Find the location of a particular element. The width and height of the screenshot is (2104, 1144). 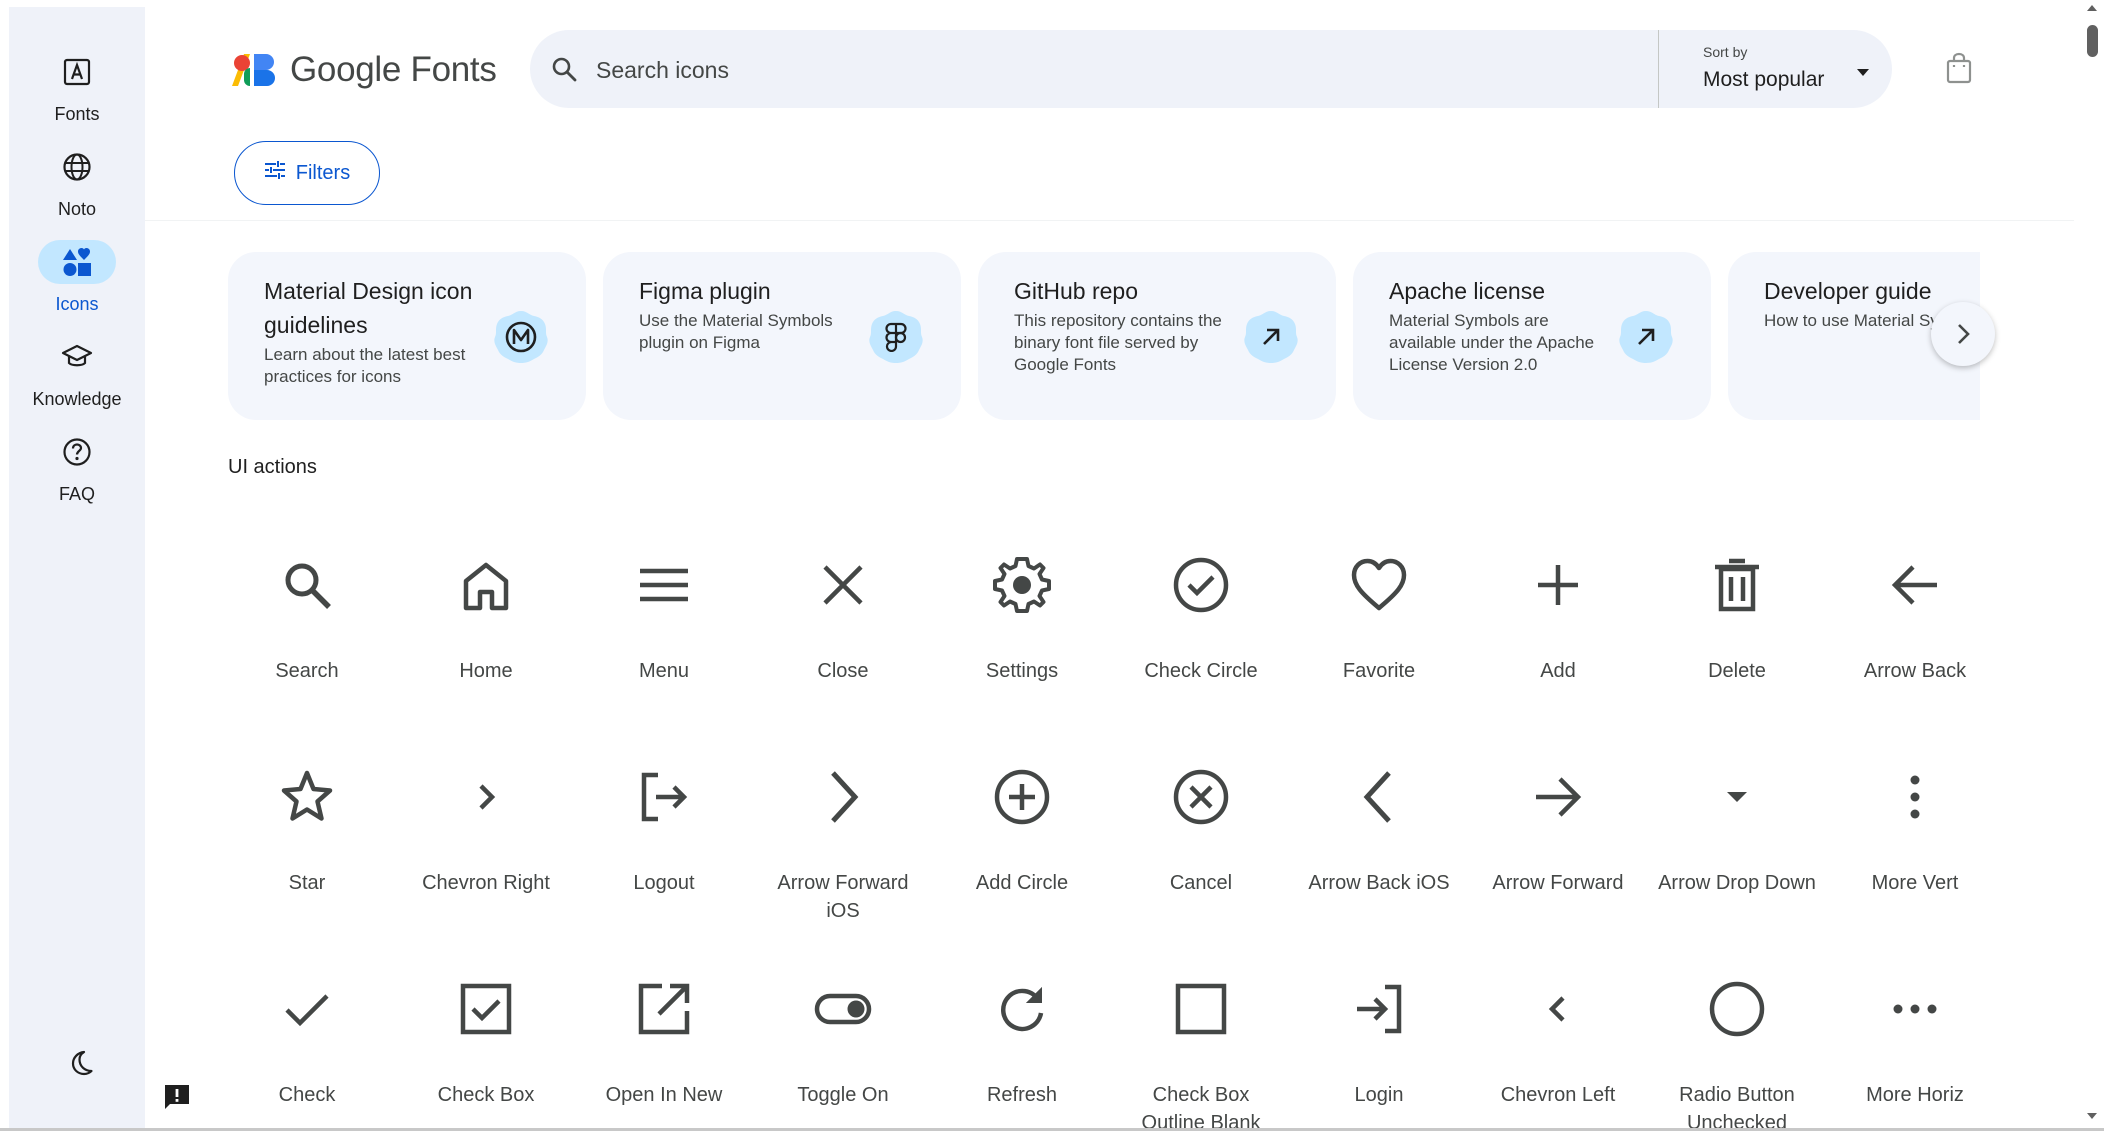

rail-item-fonts: Fonts is located at coordinates (77, 90).